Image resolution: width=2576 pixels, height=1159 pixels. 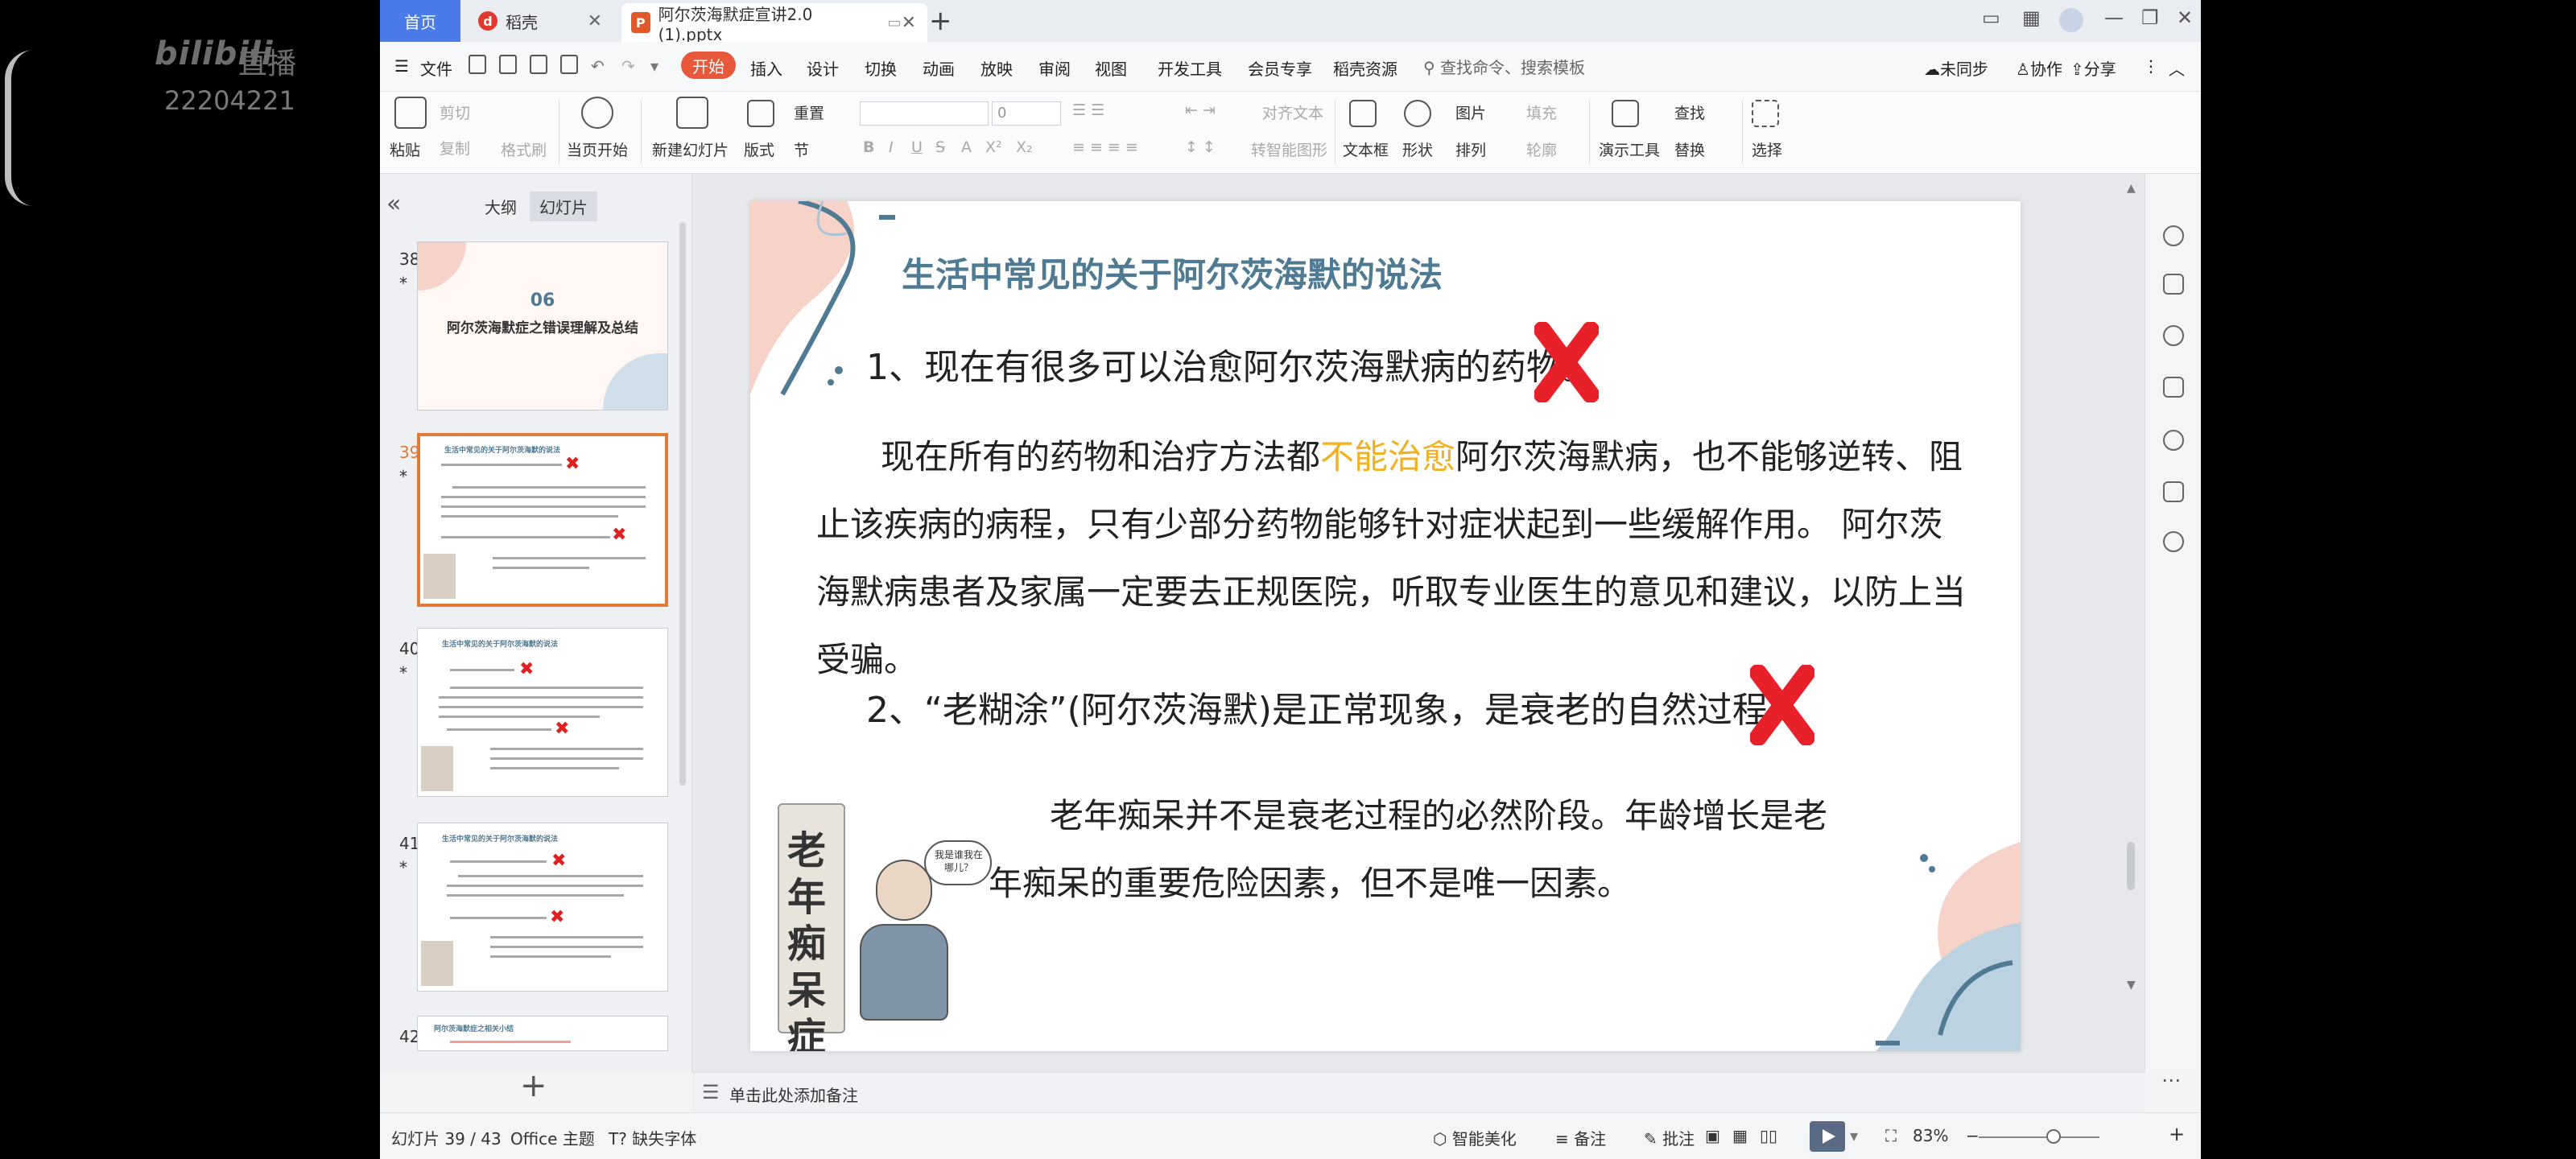 What do you see at coordinates (436, 68) in the screenshot?
I see `menu-file: 文件` at bounding box center [436, 68].